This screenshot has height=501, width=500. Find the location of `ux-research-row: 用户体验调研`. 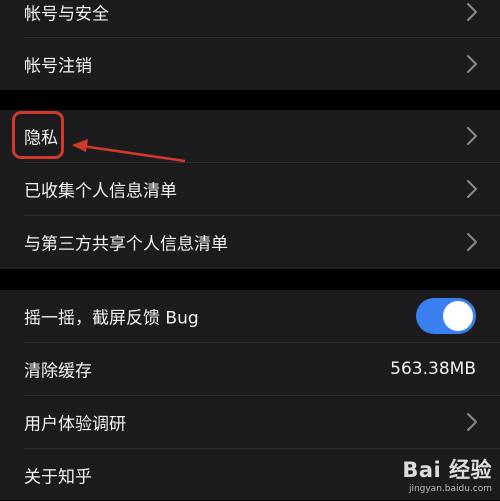

ux-research-row: 用户体验调研 is located at coordinates (250, 422).